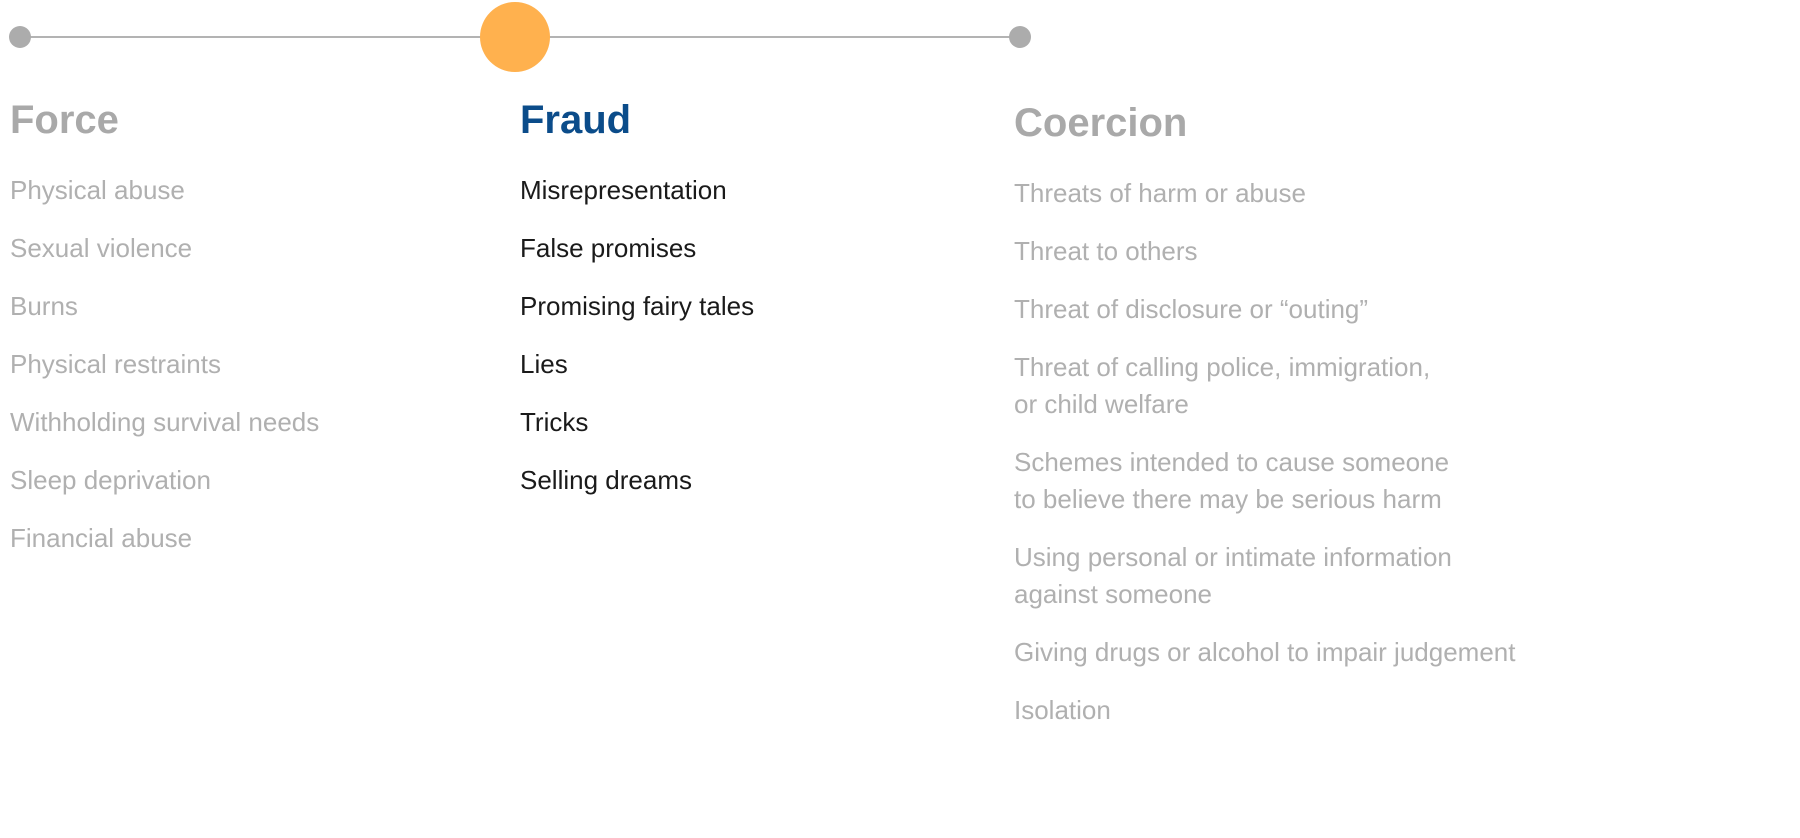  What do you see at coordinates (1191, 309) in the screenshot?
I see `list-item: Threat of disclosure or “outing”` at bounding box center [1191, 309].